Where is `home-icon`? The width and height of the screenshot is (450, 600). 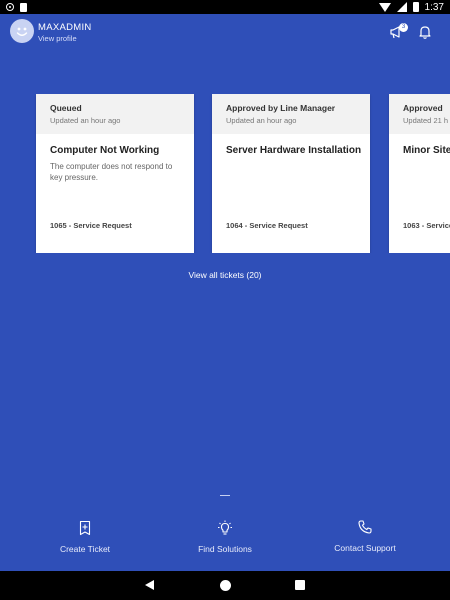
home-icon is located at coordinates (225, 585).